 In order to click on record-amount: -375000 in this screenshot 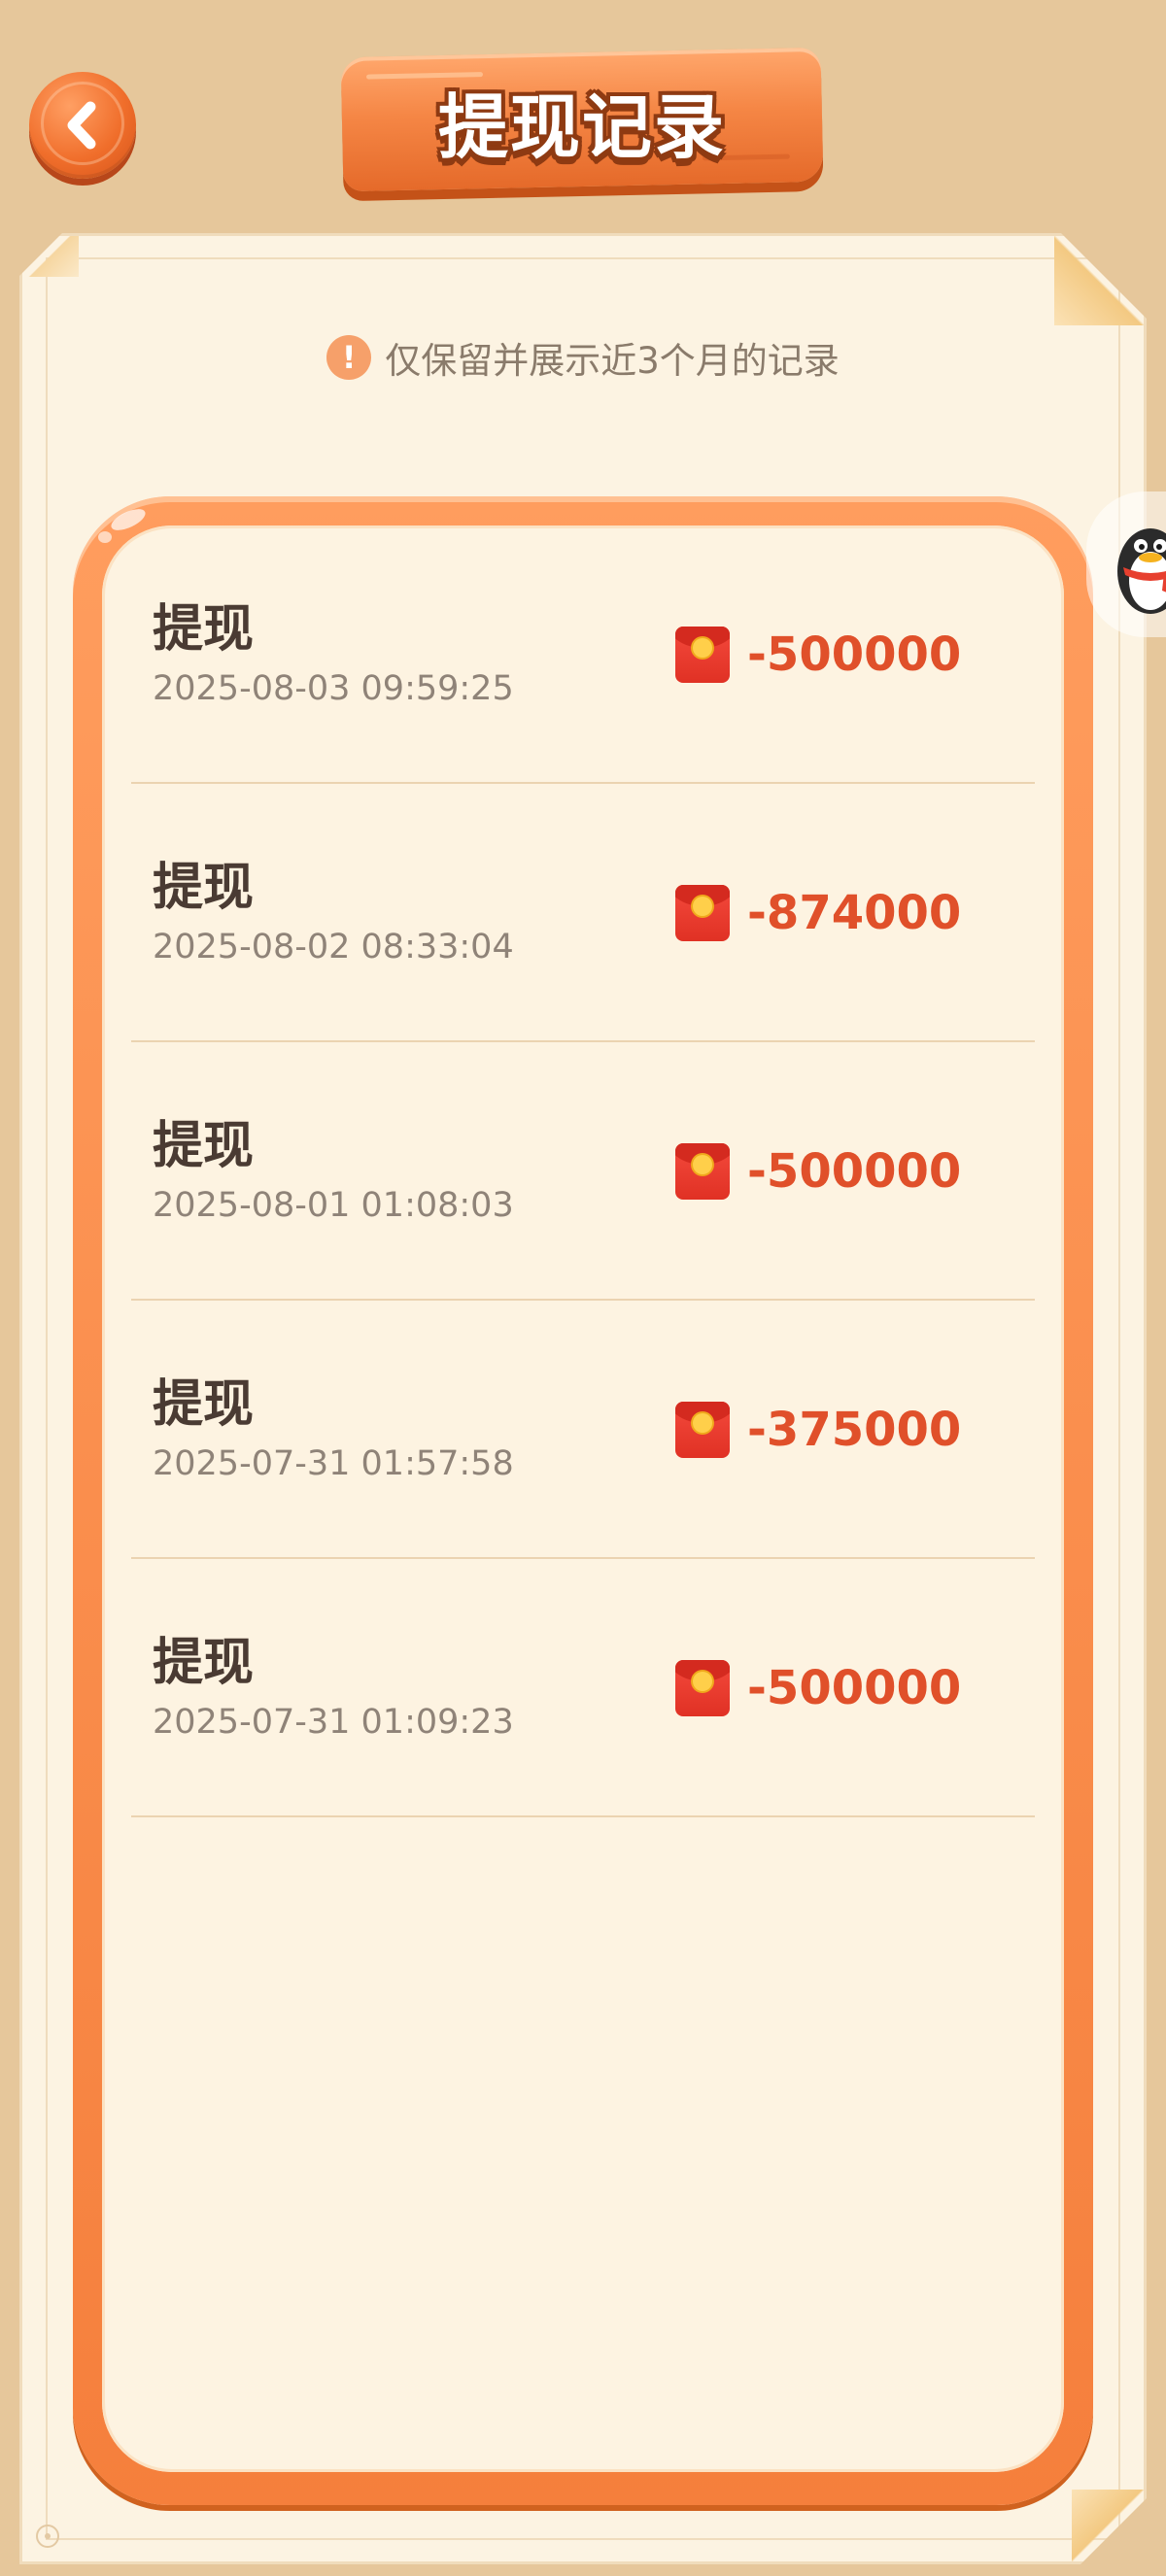, I will do `click(818, 1430)`.